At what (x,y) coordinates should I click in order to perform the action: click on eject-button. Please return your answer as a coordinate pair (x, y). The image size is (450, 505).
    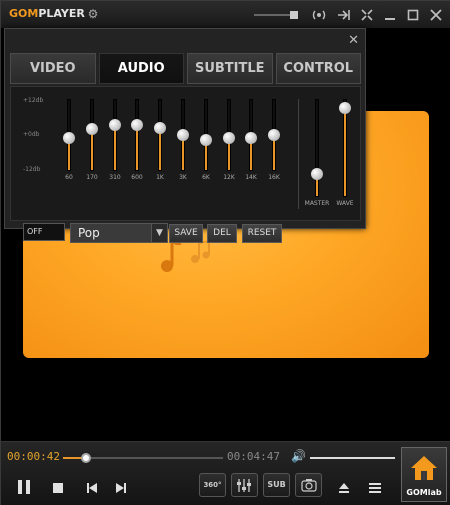
    Looking at the image, I should click on (344, 489).